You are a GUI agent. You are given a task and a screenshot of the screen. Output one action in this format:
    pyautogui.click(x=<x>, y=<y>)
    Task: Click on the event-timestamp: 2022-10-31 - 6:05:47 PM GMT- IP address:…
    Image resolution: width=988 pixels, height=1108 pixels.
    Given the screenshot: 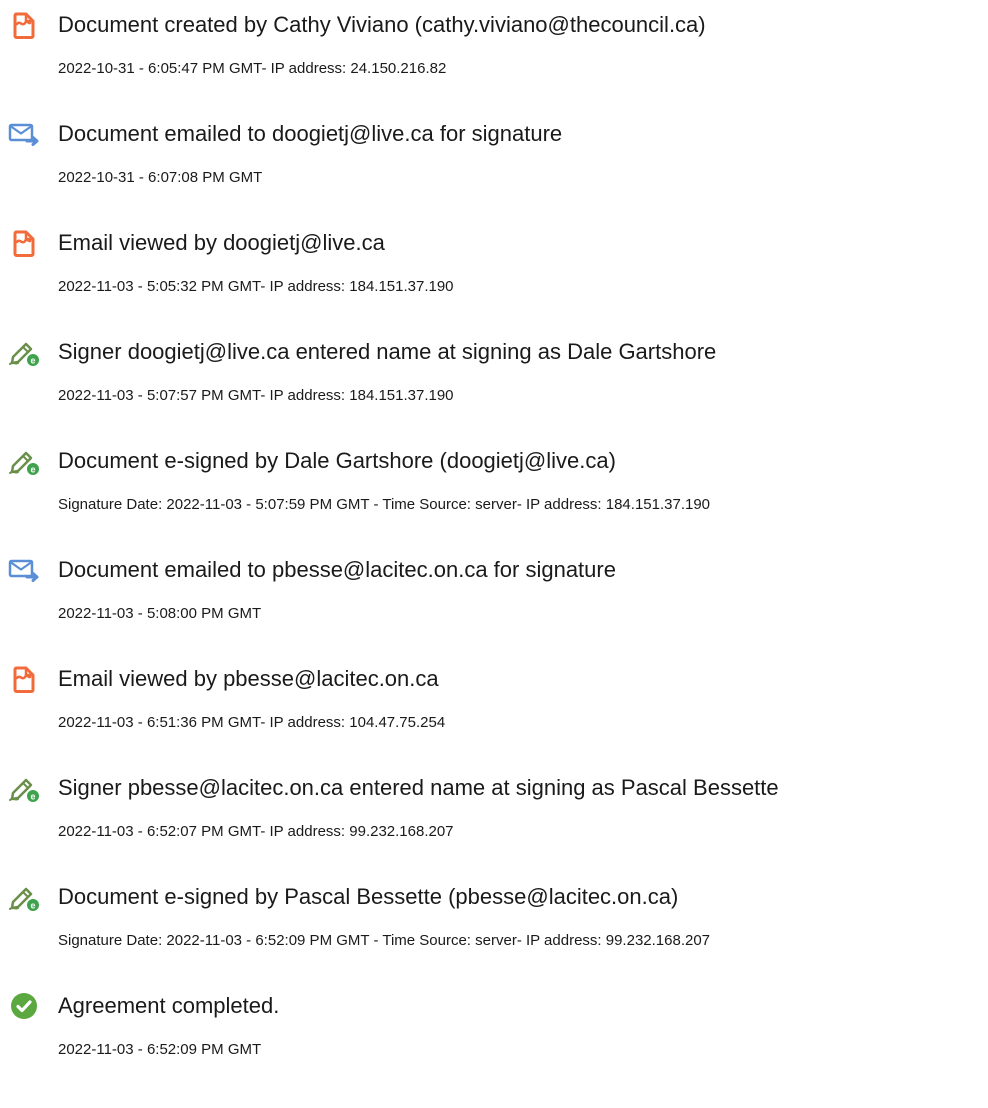 What is the action you would take?
    pyautogui.click(x=252, y=68)
    